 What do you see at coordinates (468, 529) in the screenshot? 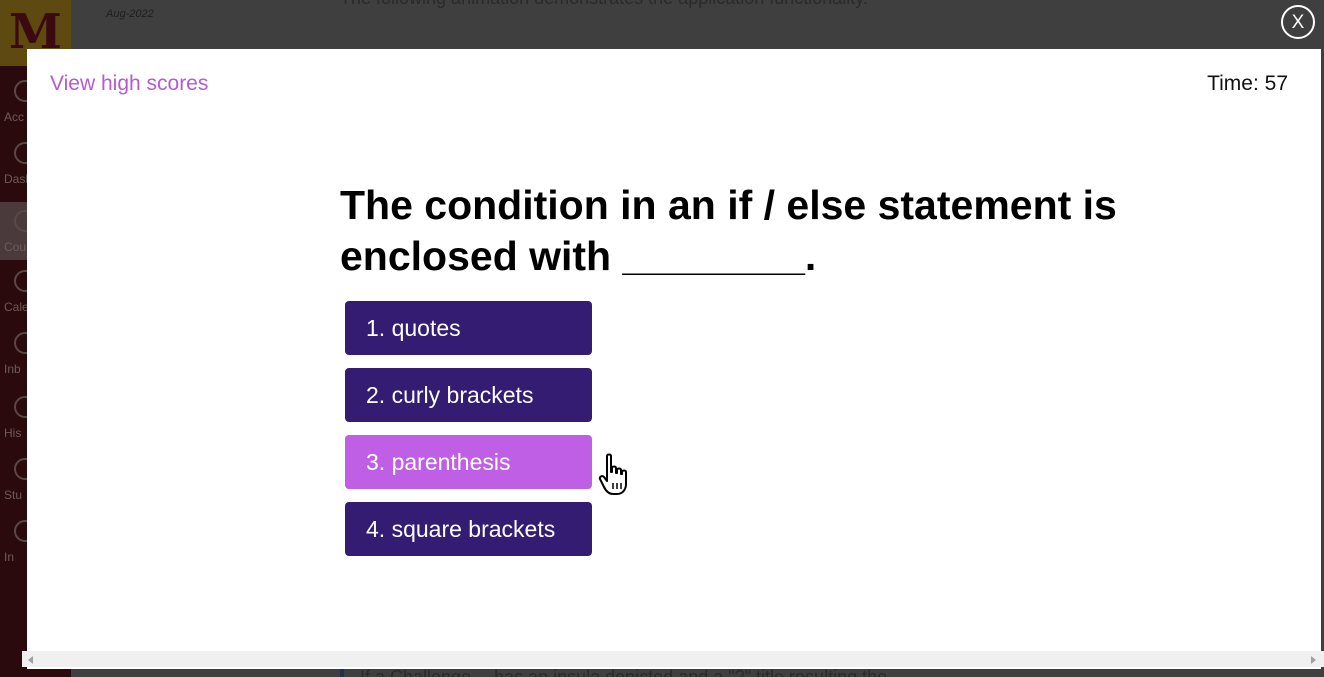
I see `answer-button-4: 4. square brackets` at bounding box center [468, 529].